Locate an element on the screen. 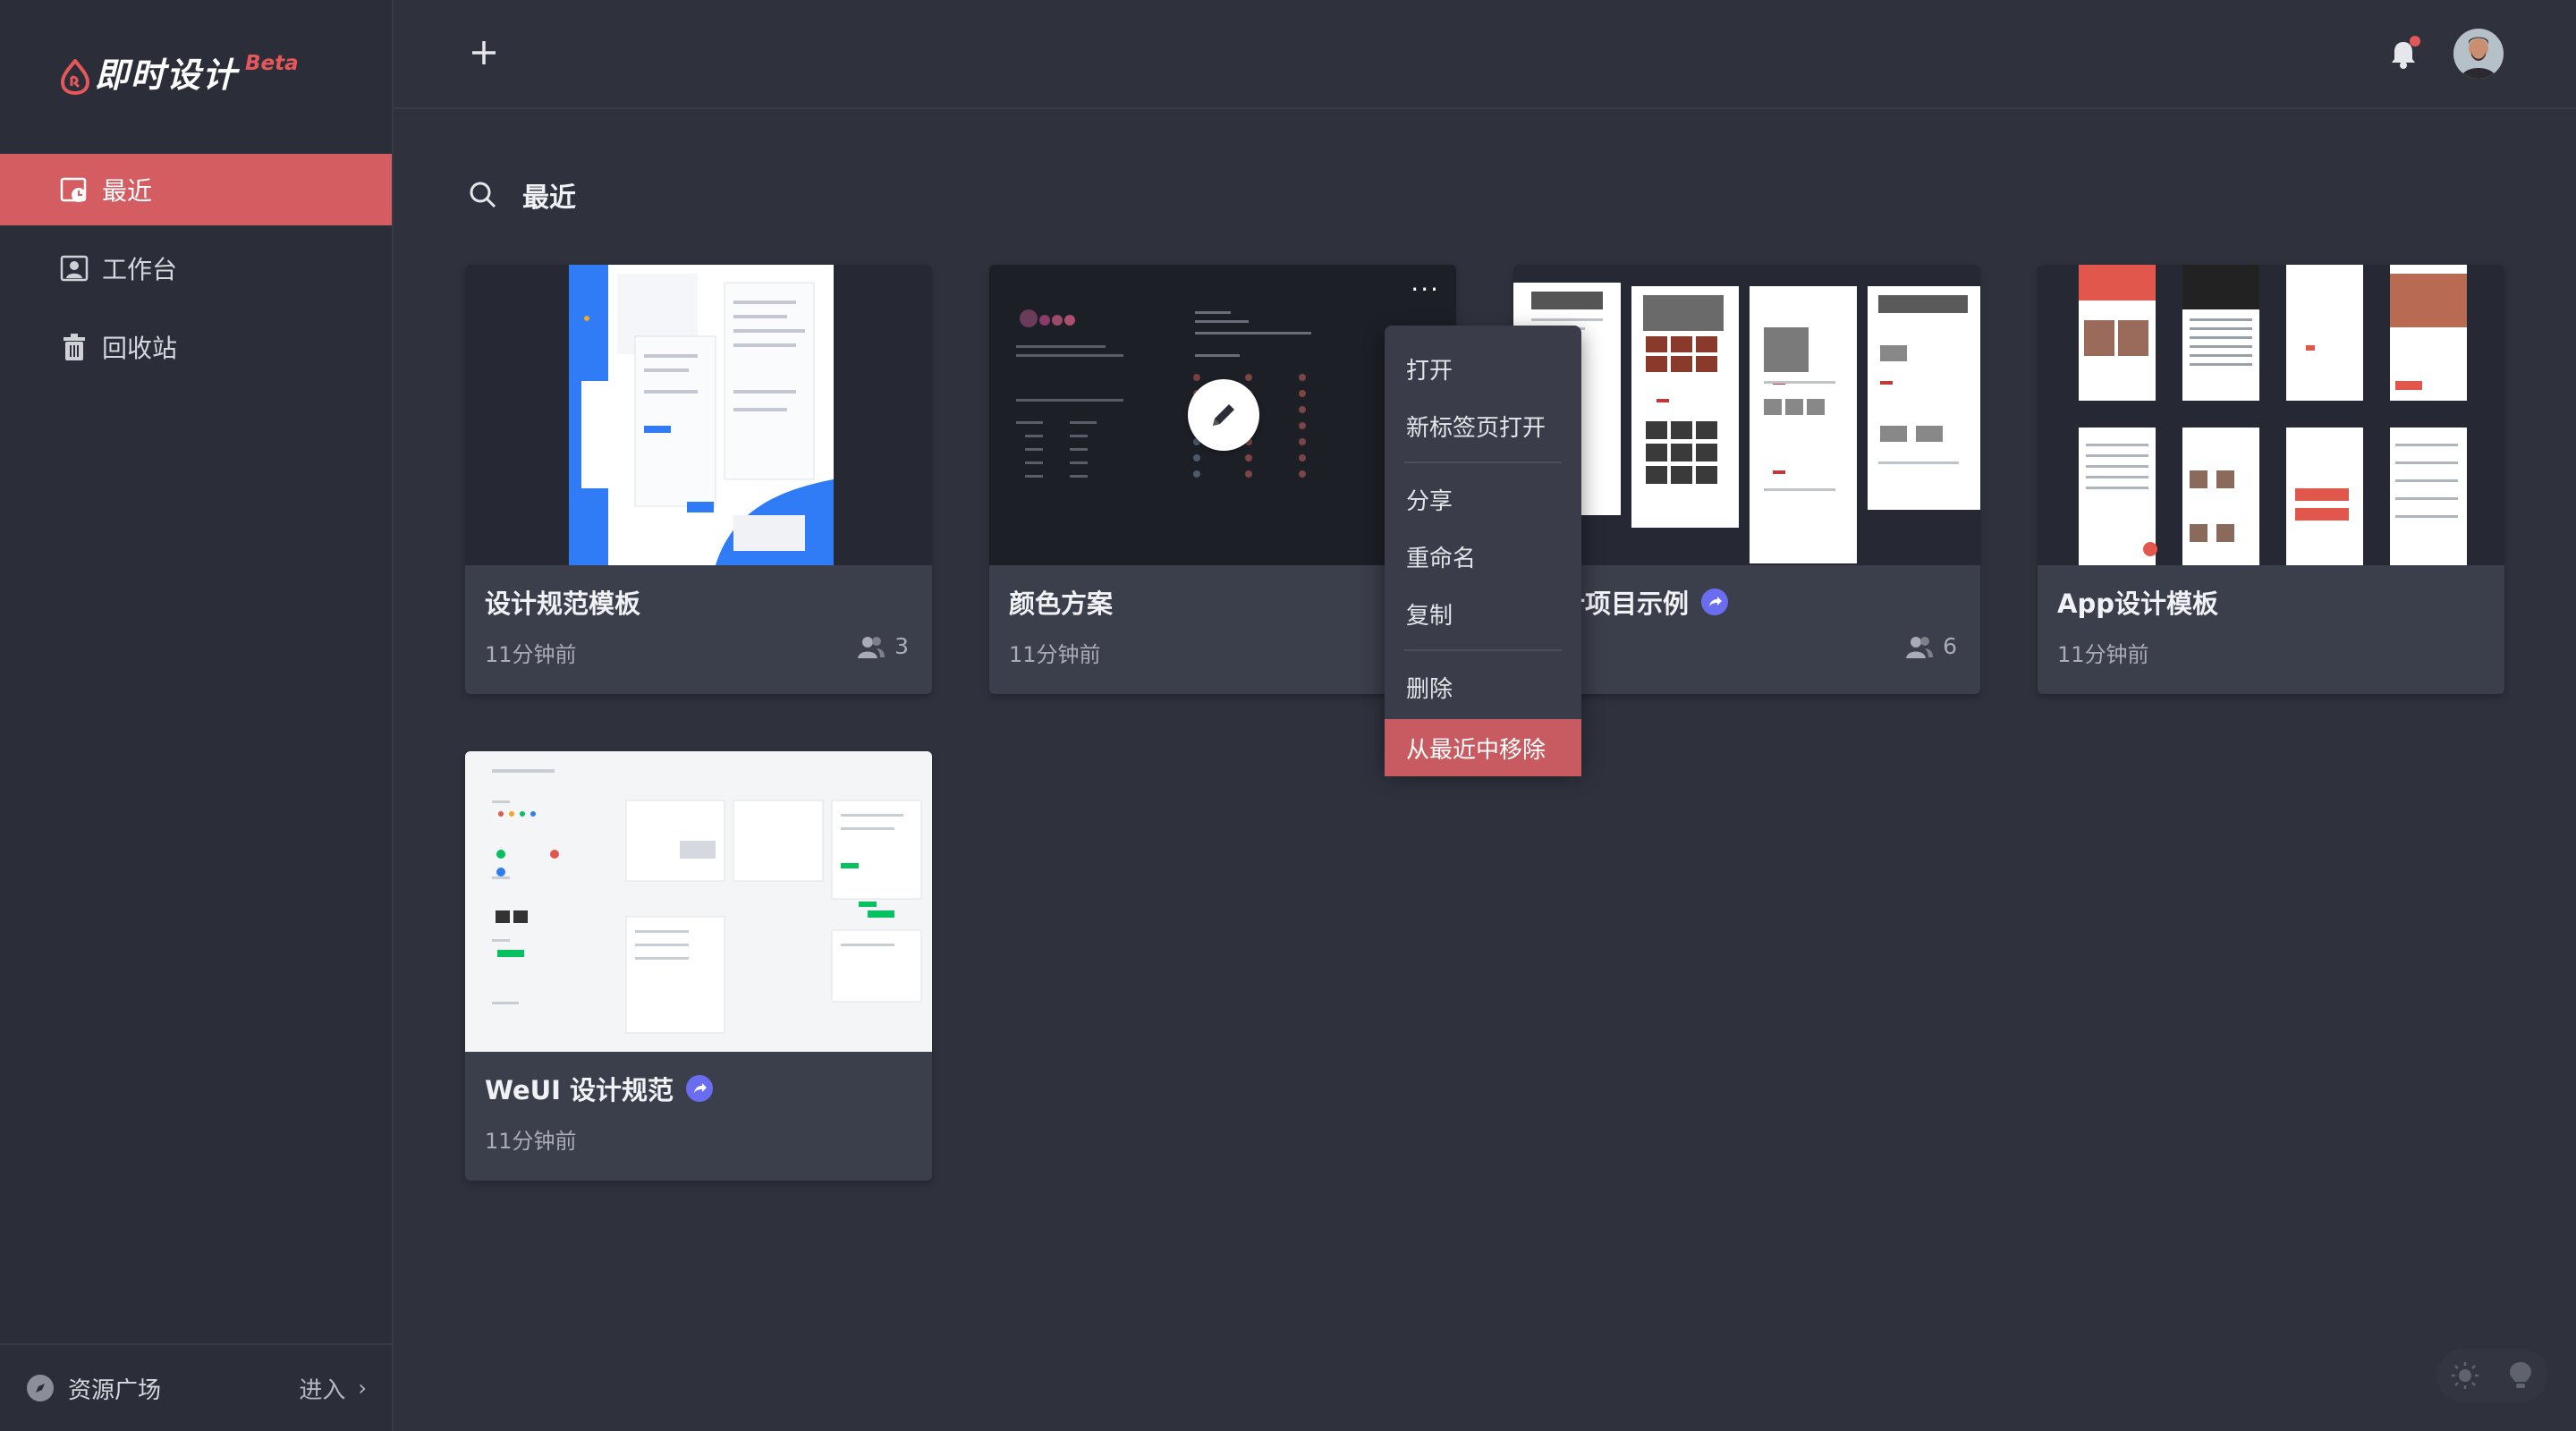 Image resolution: width=2576 pixels, height=1431 pixels. enter-link: 进入 › is located at coordinates (333, 1389).